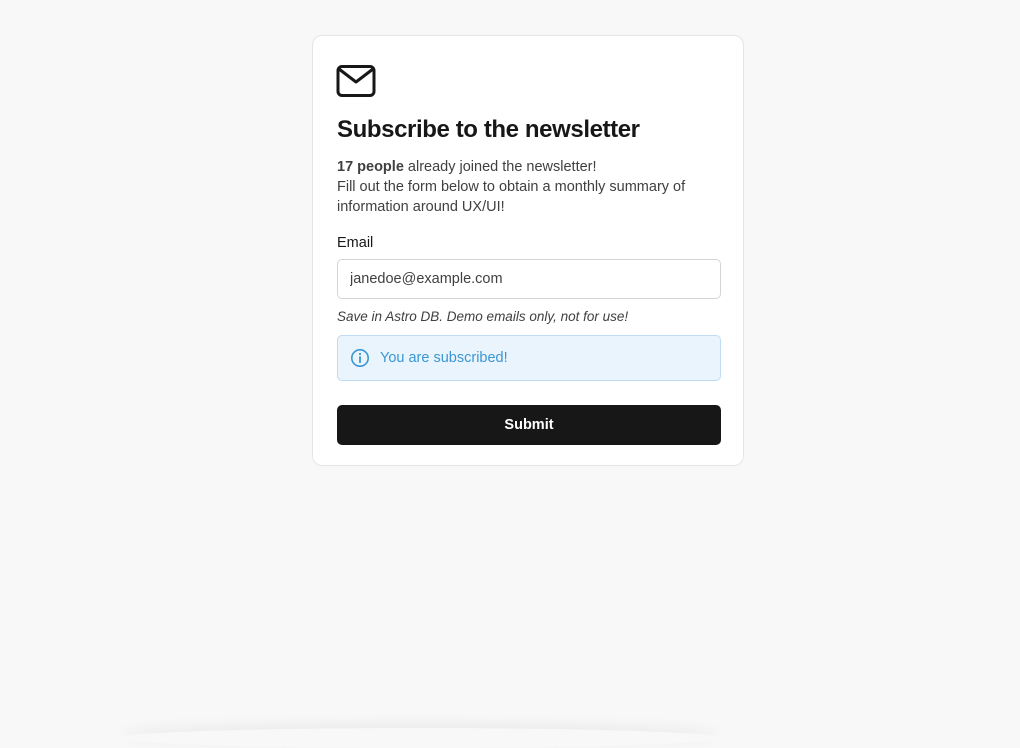  Describe the element at coordinates (360, 358) in the screenshot. I see `info-icon` at that location.